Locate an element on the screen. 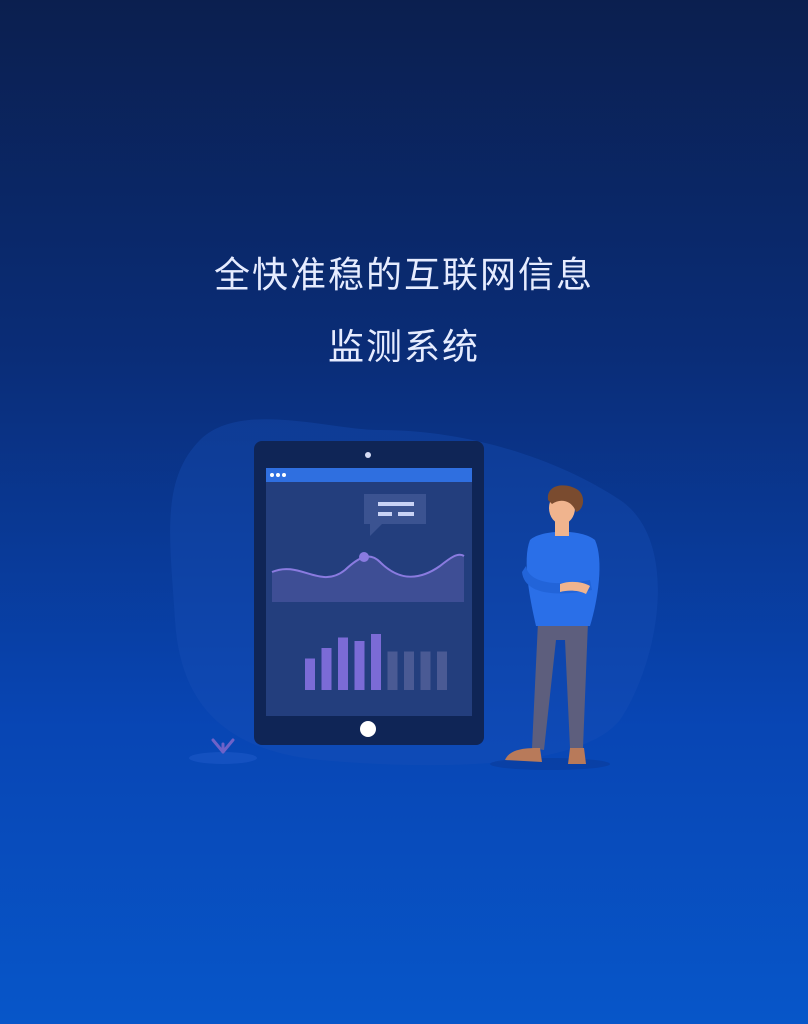  tablet is located at coordinates (369, 593).